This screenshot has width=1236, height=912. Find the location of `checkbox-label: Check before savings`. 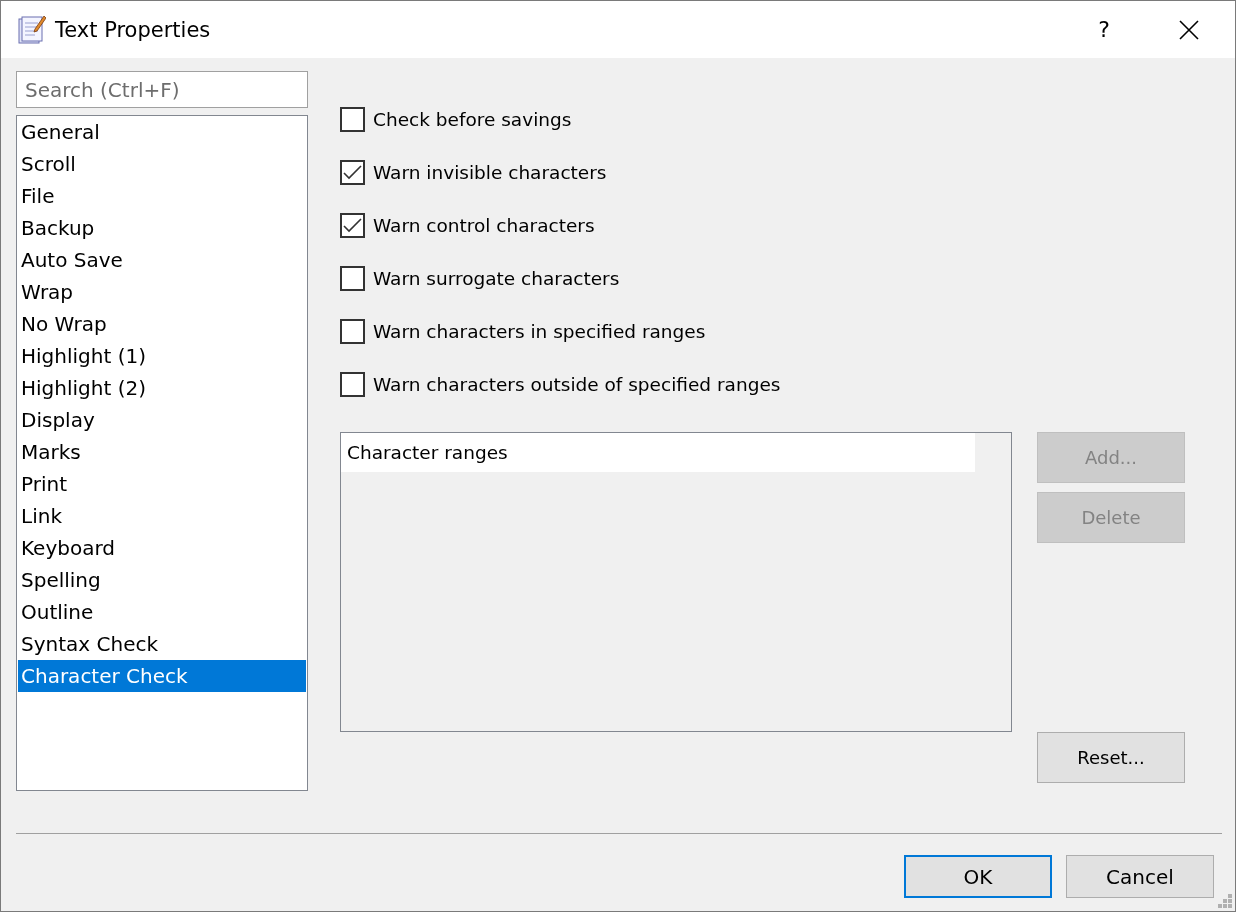

checkbox-label: Check before savings is located at coordinates (472, 119).